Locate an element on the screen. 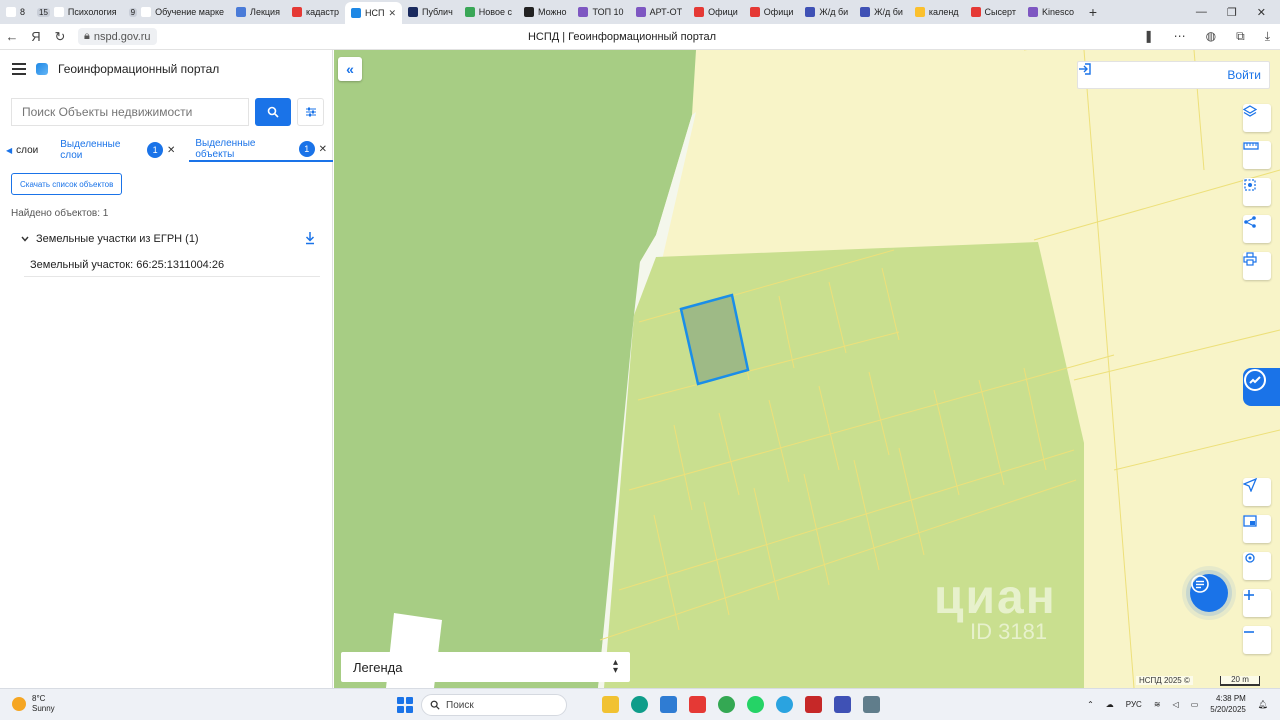  new-tab-button: + is located at coordinates (1093, 12).